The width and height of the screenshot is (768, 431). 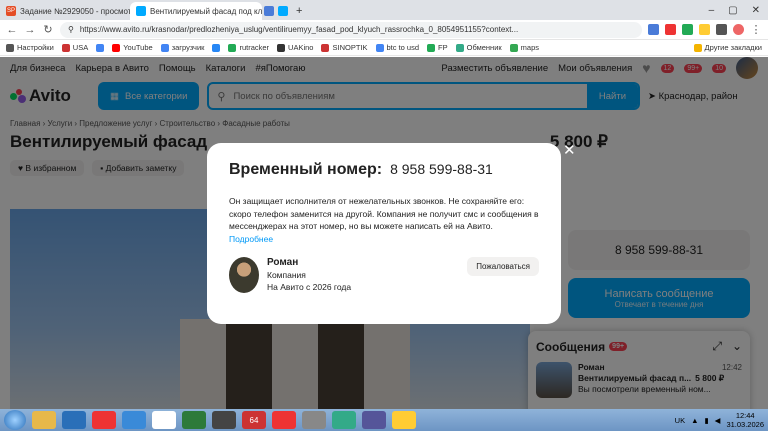 I want to click on bookmark-folder: Другие закладки, so click(x=727, y=47).